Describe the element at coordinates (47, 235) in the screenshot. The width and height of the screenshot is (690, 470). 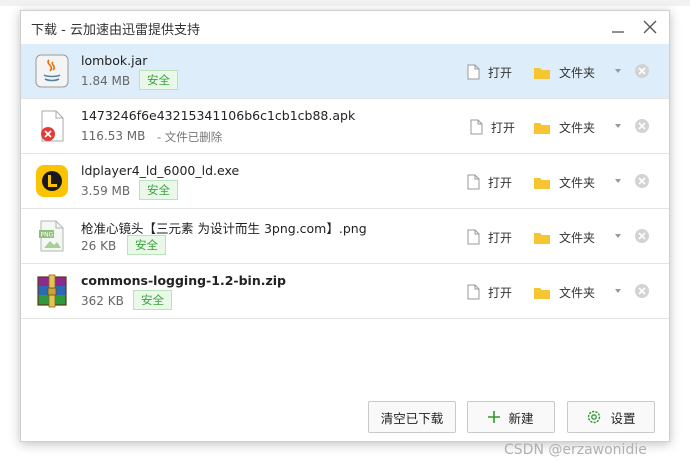
I see `svg-text: PNG` at that location.